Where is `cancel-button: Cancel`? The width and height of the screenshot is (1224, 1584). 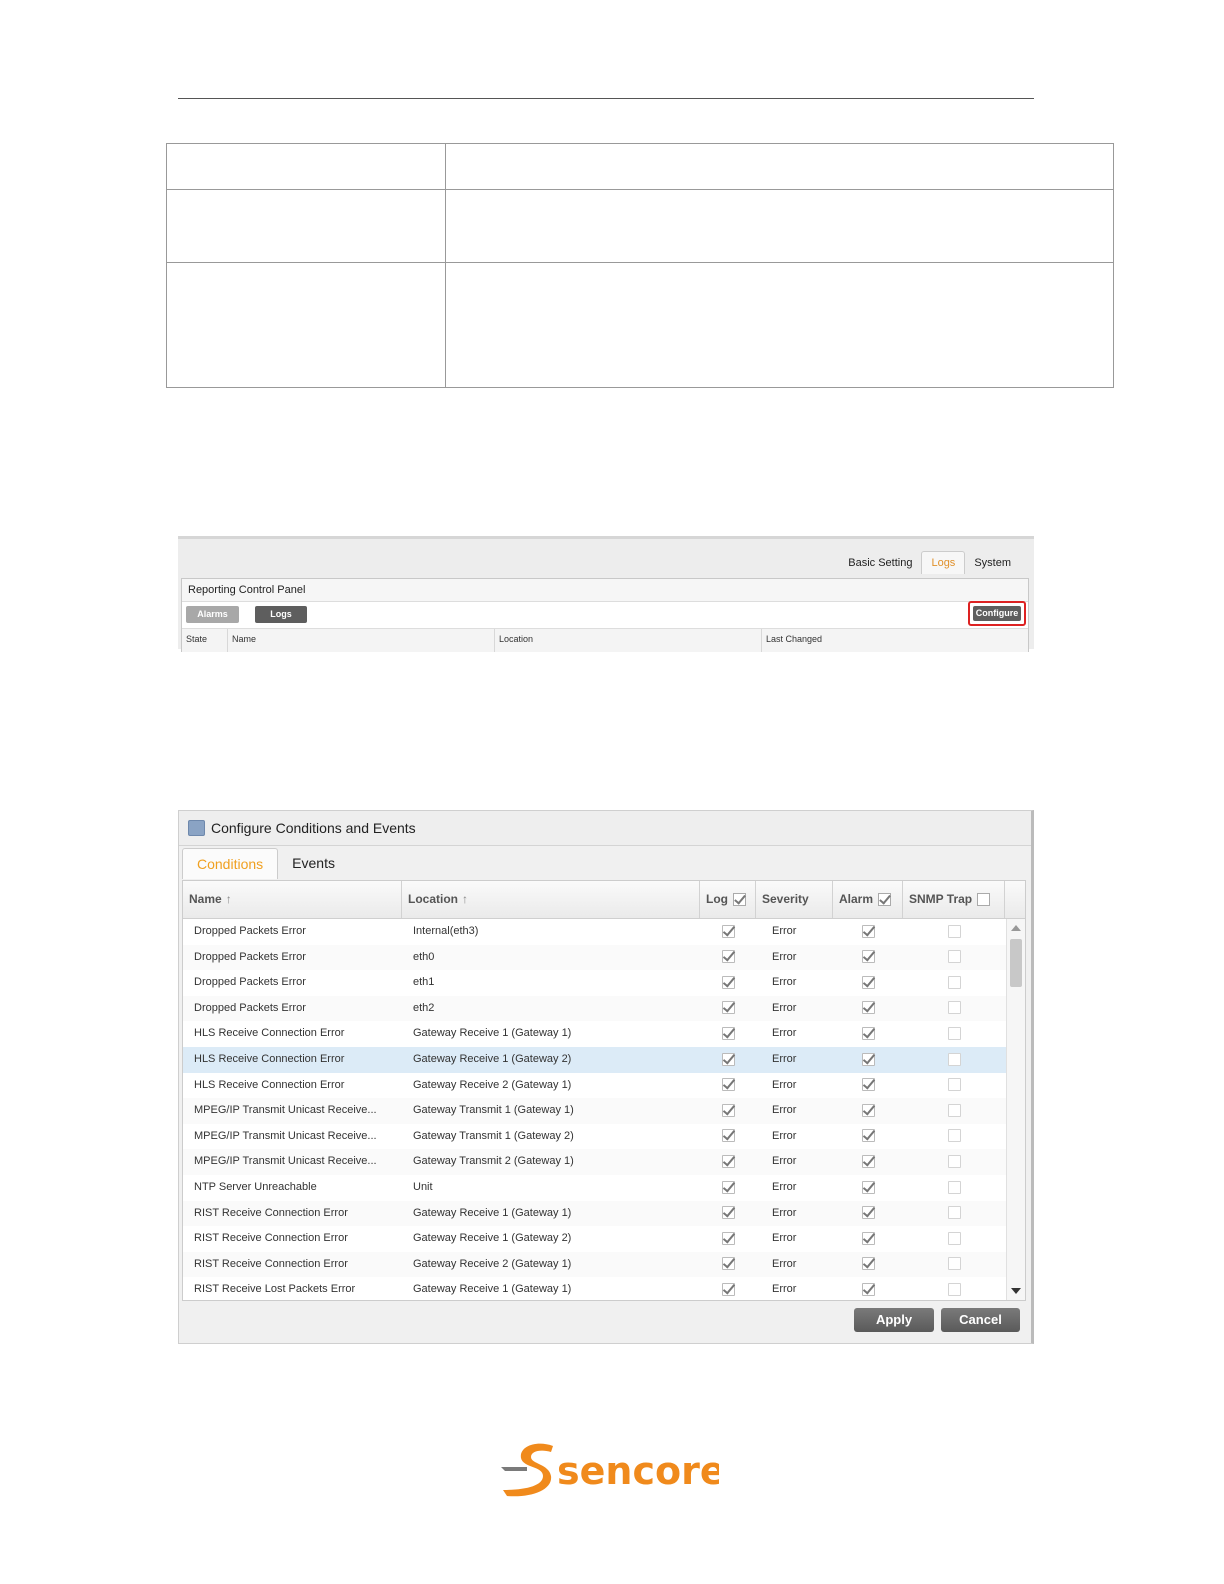 cancel-button: Cancel is located at coordinates (980, 1320).